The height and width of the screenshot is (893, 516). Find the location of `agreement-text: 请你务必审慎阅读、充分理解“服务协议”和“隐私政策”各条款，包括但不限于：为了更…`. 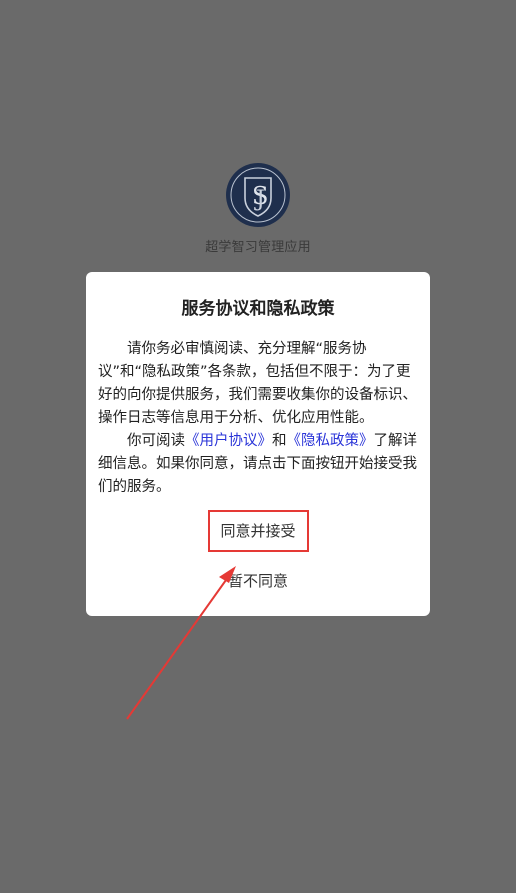

agreement-text: 请你务必审慎阅读、充分理解“服务协议”和“隐私政策”各条款，包括但不限于：为了更… is located at coordinates (257, 383).